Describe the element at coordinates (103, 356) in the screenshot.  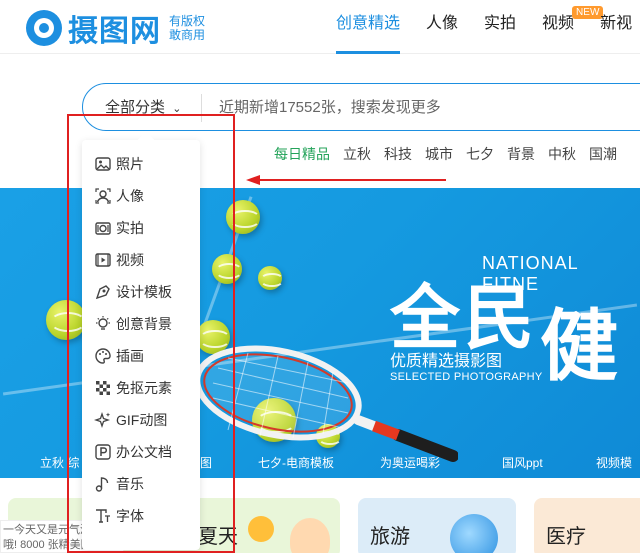
I see `palette-icon` at that location.